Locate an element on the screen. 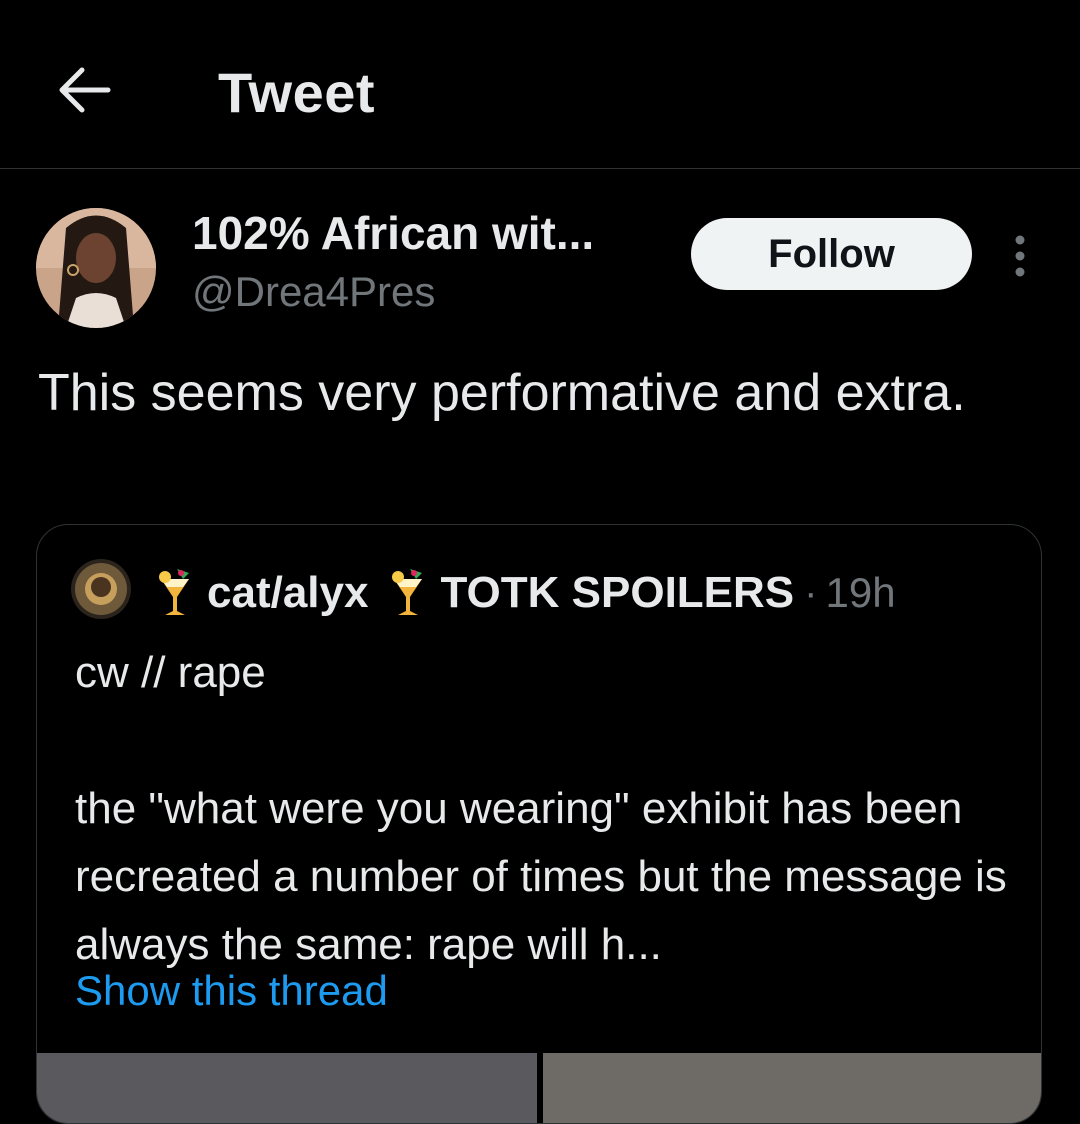  arrow-left-icon is located at coordinates (85, 90).